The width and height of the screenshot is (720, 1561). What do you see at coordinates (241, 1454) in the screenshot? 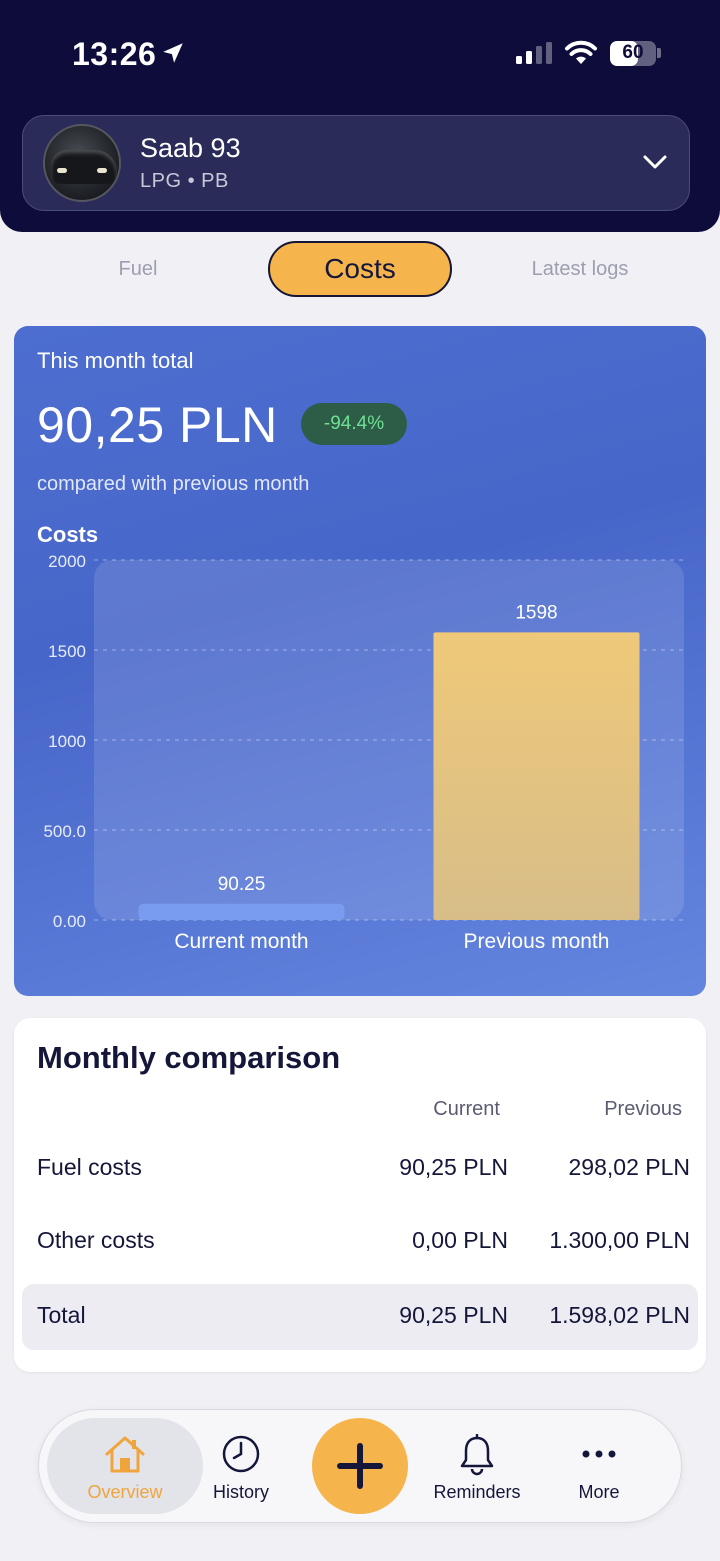
I see `clock-icon` at bounding box center [241, 1454].